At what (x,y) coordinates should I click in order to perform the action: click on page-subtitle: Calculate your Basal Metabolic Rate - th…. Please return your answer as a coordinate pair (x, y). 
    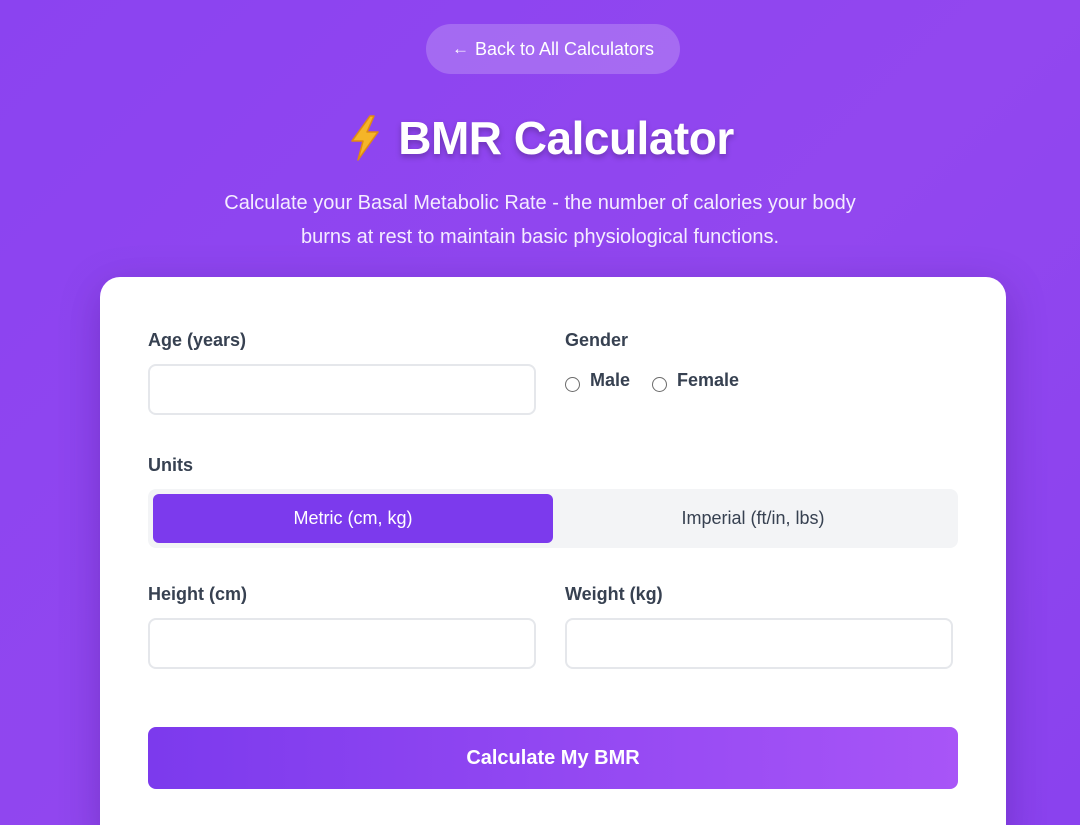
    Looking at the image, I should click on (540, 220).